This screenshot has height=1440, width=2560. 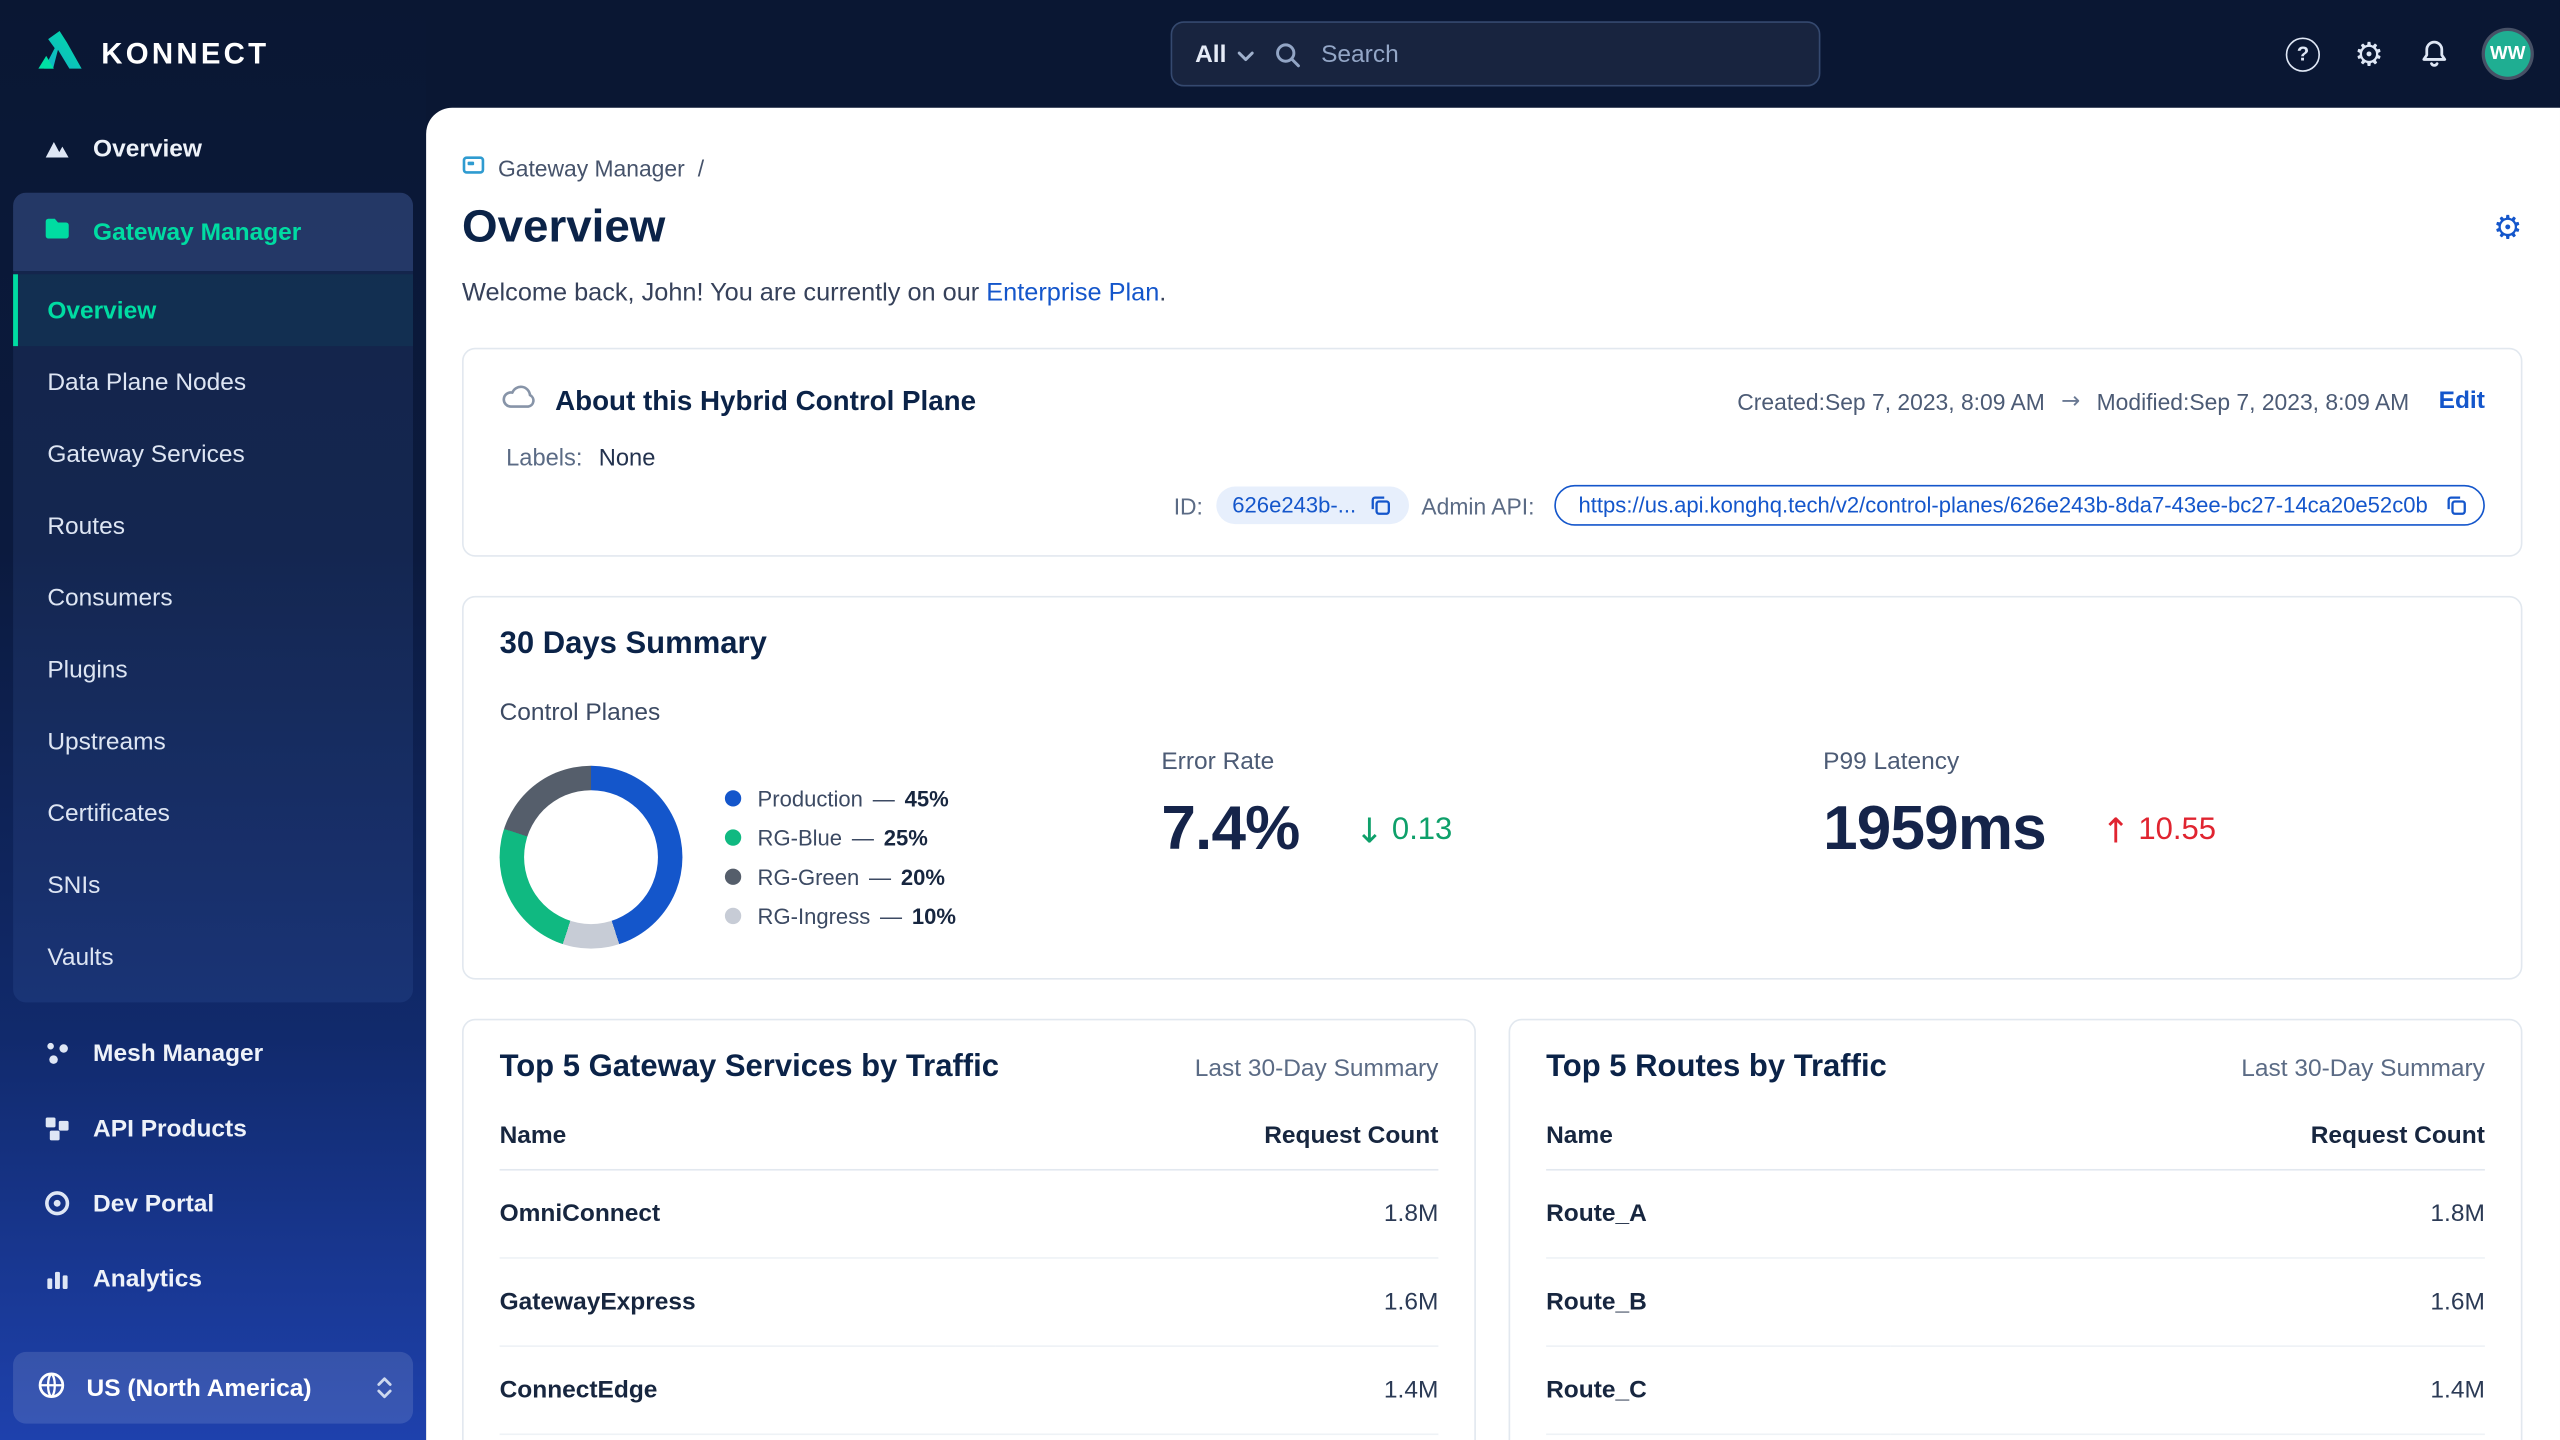 What do you see at coordinates (591, 857) in the screenshot?
I see `control-planes-donut-chart` at bounding box center [591, 857].